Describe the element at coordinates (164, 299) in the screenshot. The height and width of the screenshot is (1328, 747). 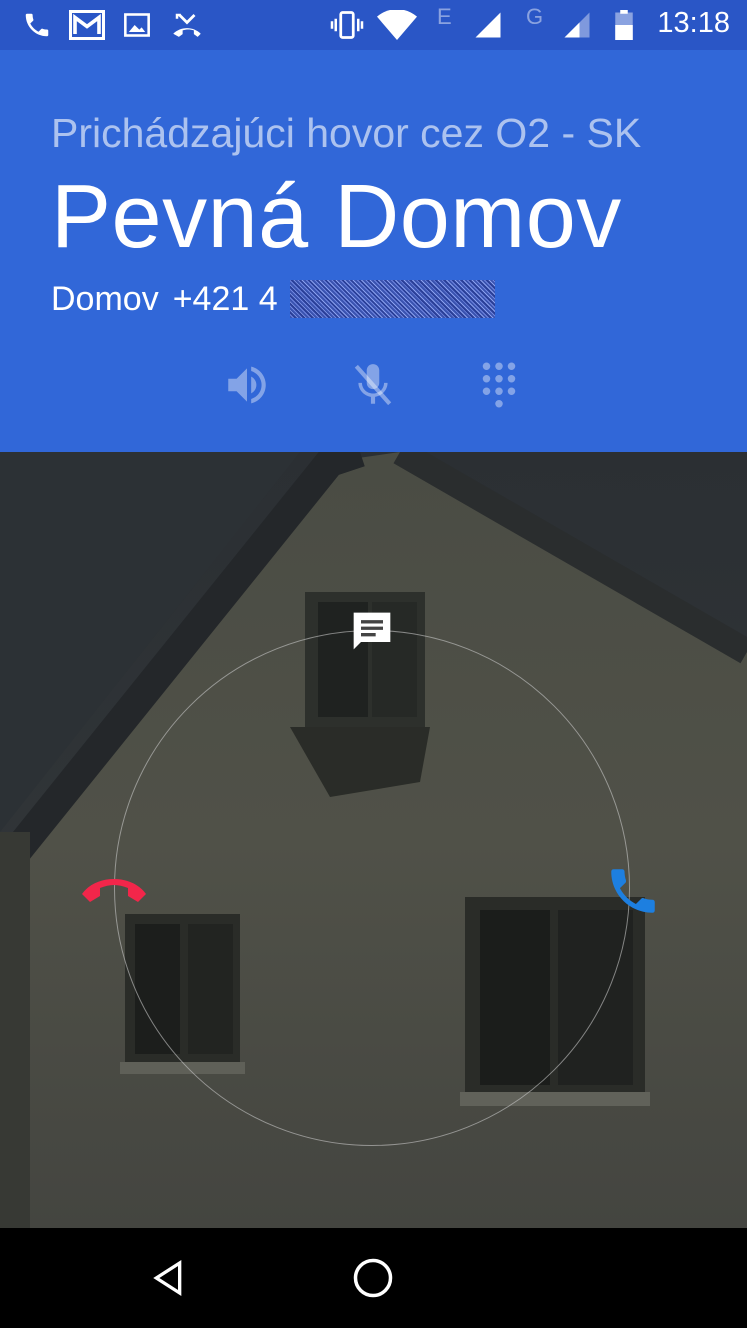
I see `caller-number-row: Domov +421 4` at that location.